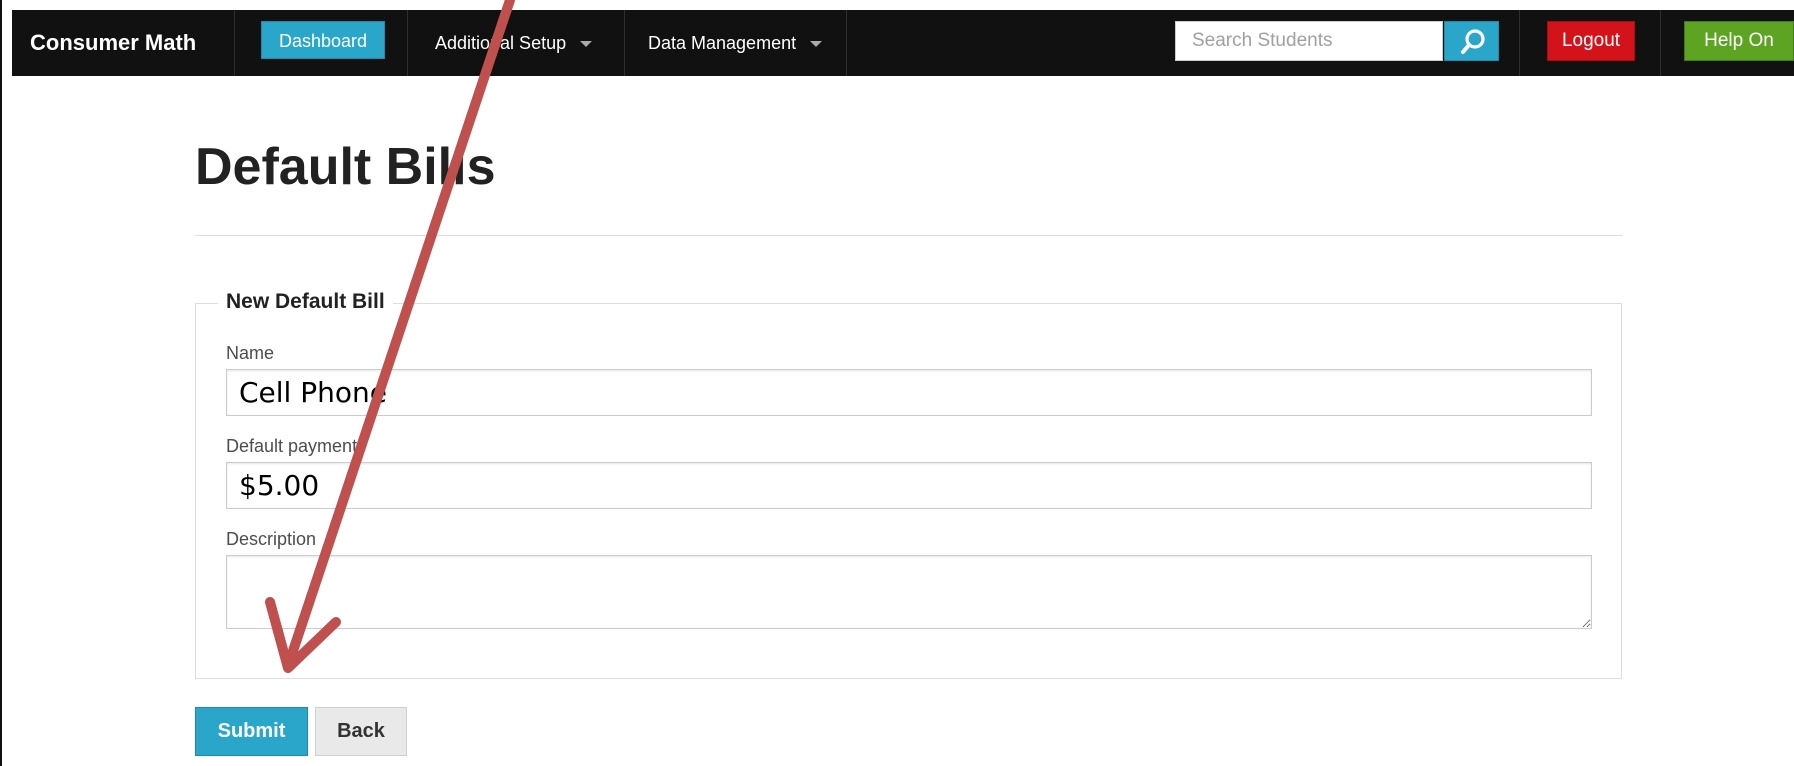  Describe the element at coordinates (250, 353) in the screenshot. I see `name-label: Name` at that location.